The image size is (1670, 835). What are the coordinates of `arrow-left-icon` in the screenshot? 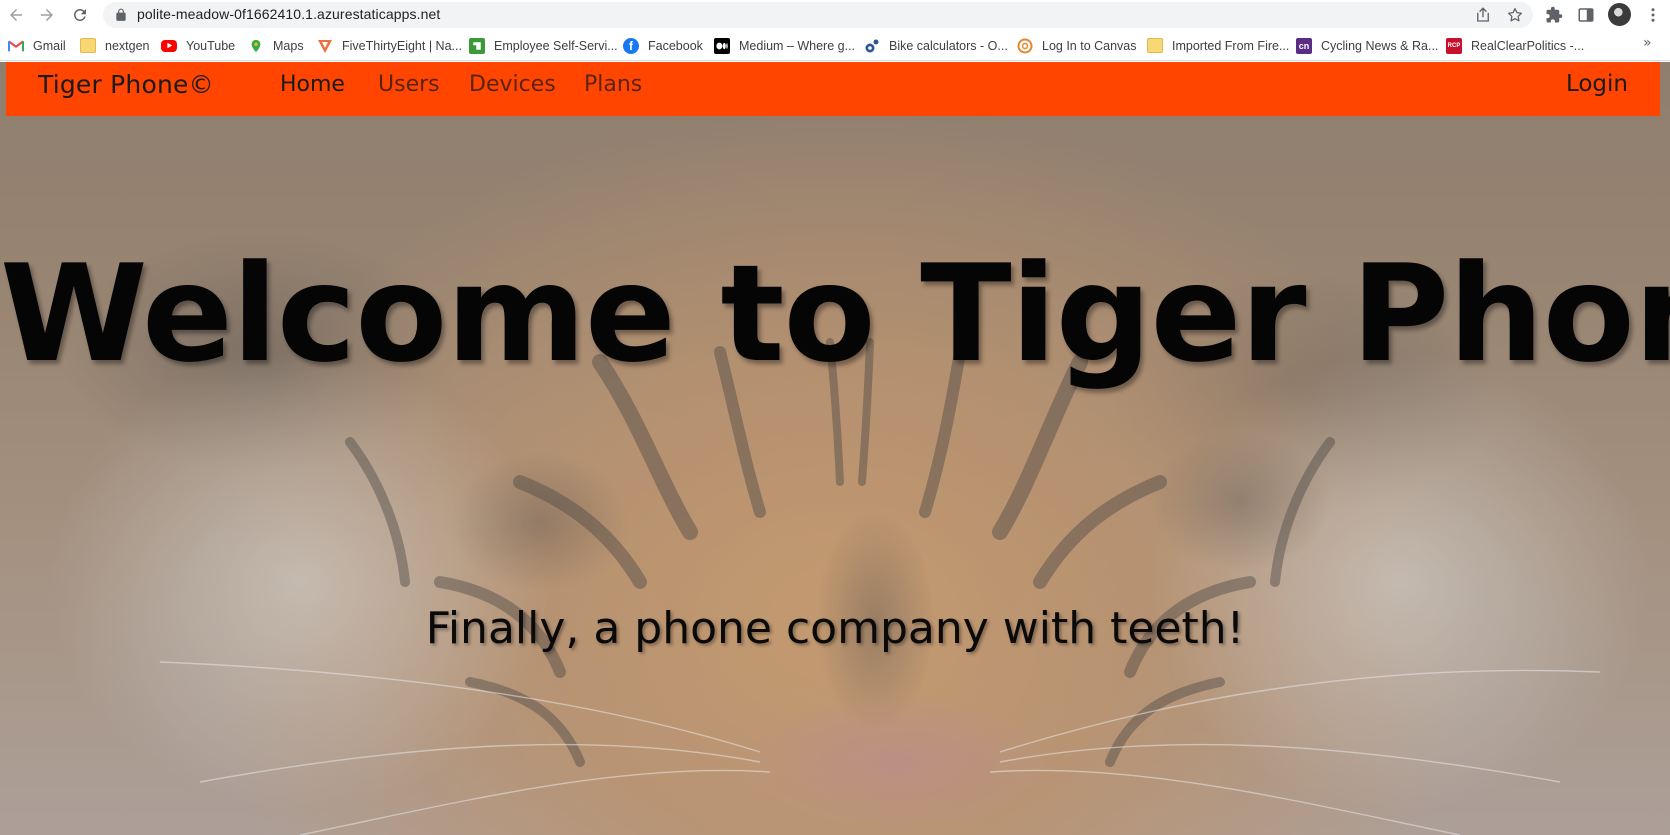 It's located at (16, 15).